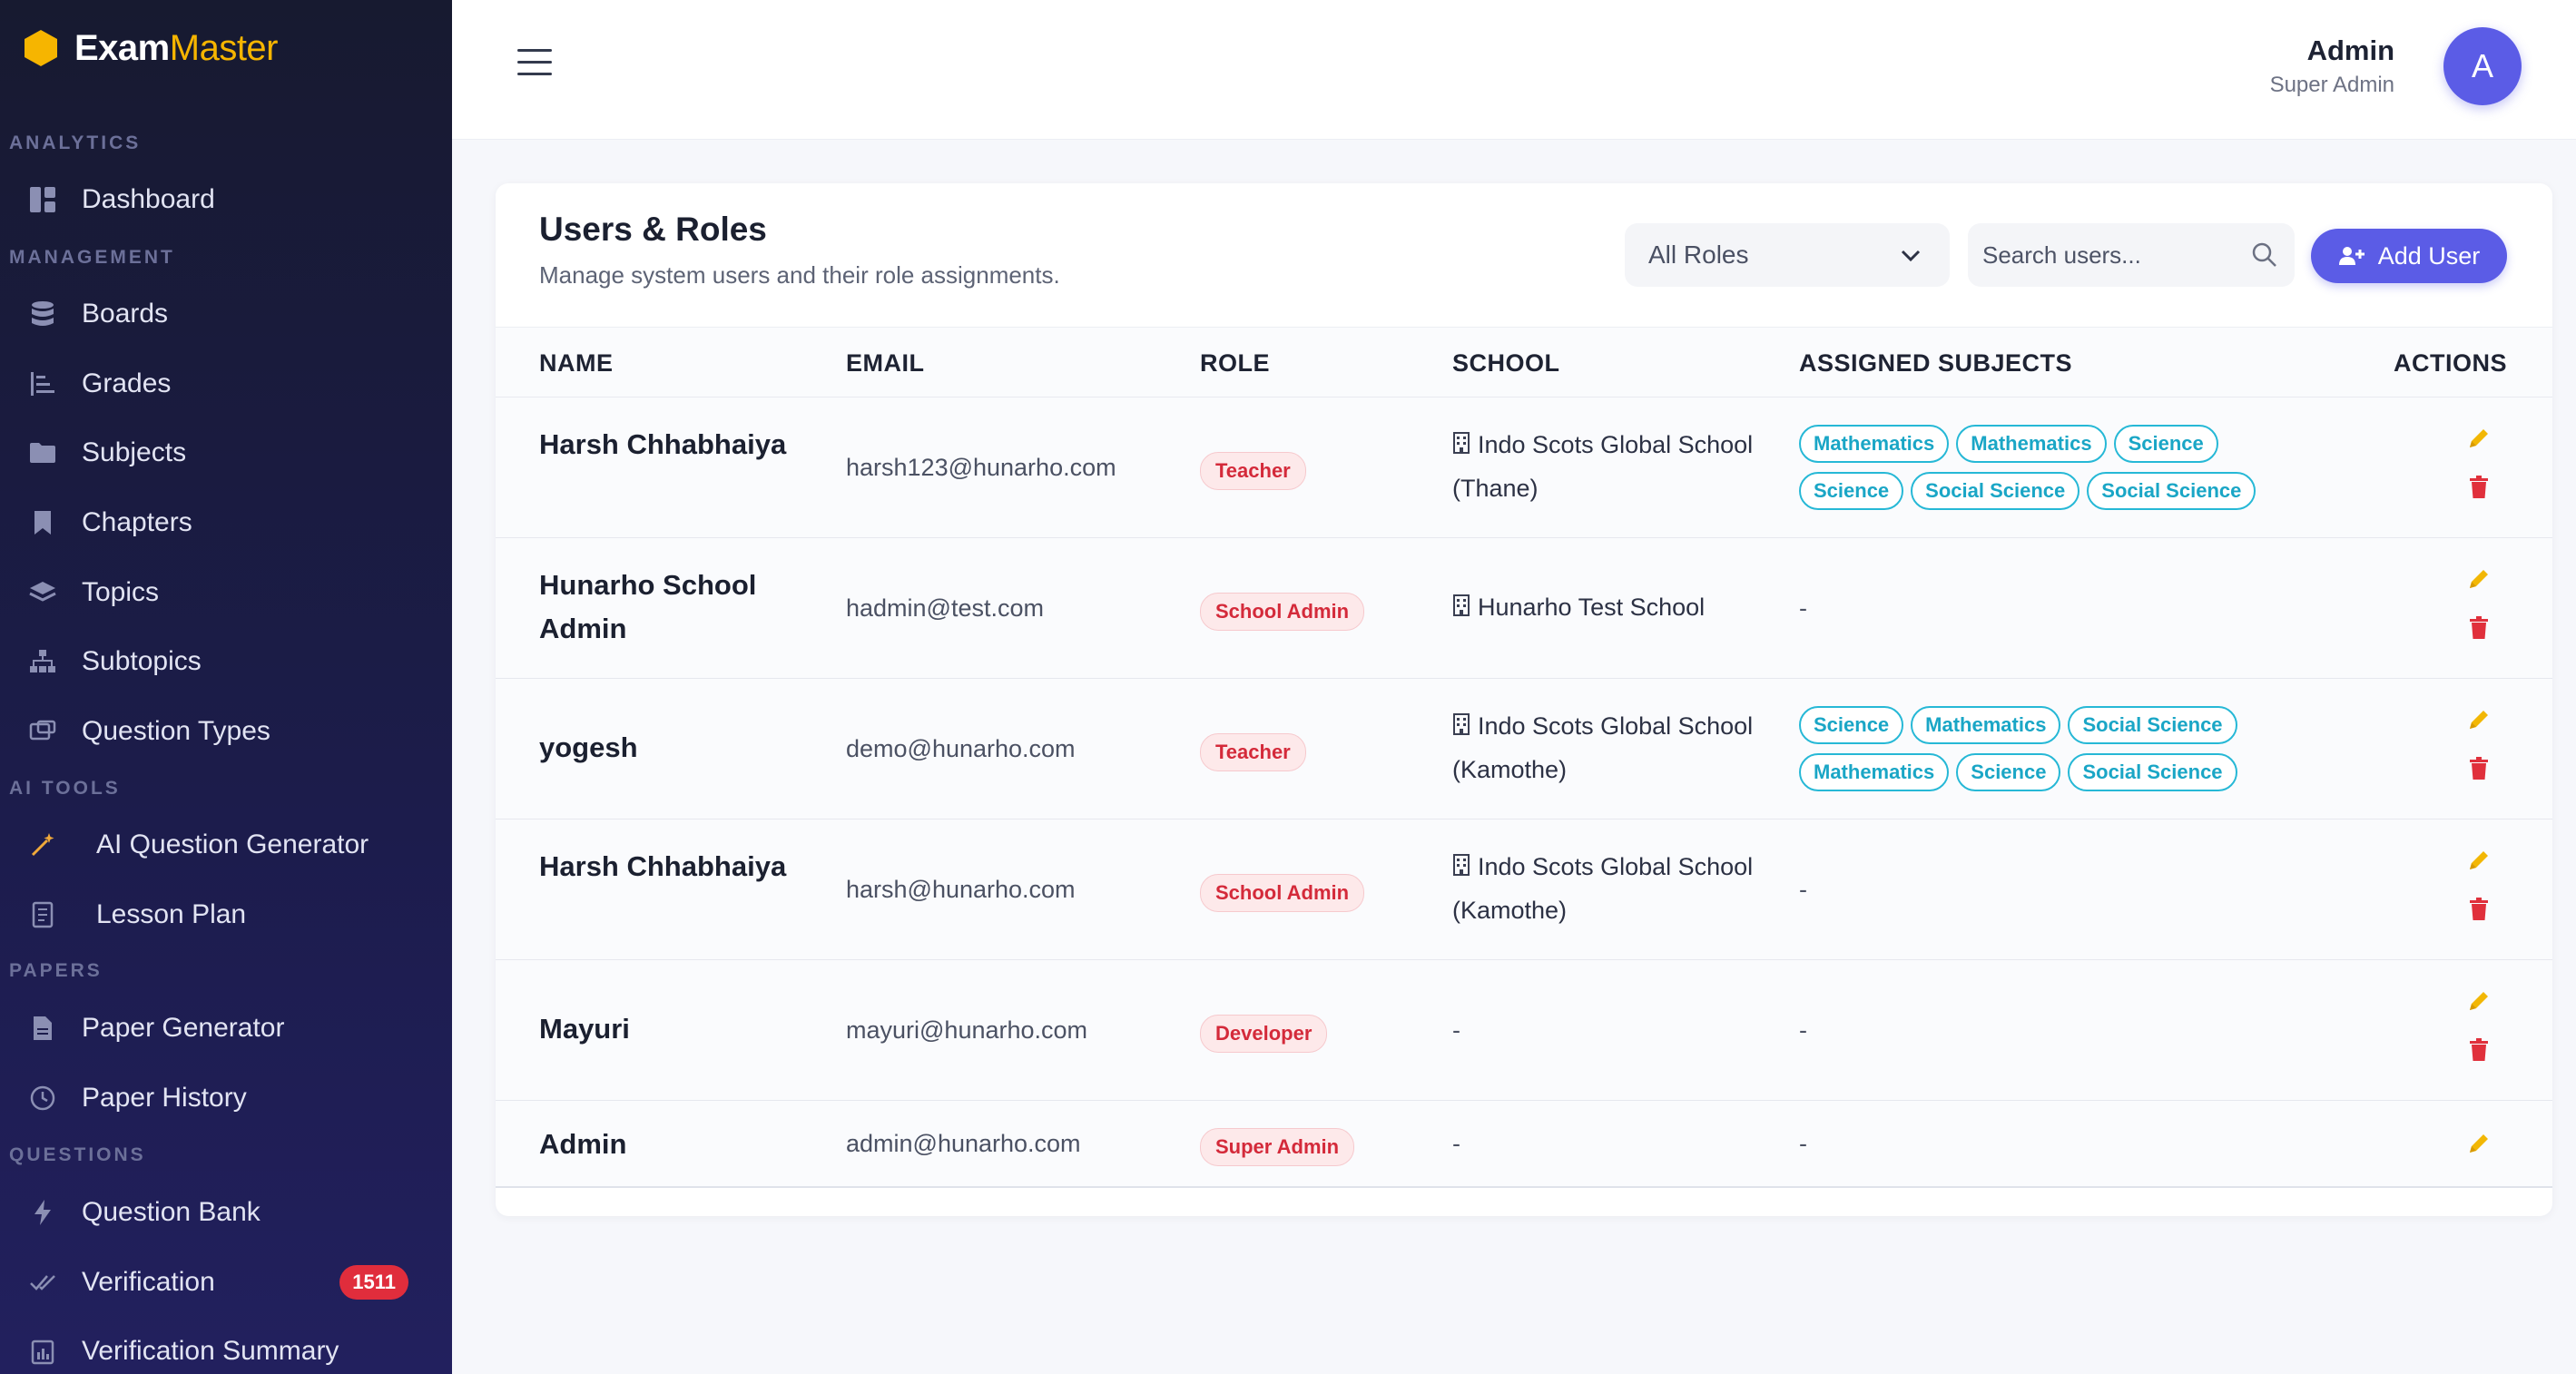  Describe the element at coordinates (42, 731) in the screenshot. I see `question-types-icon` at that location.